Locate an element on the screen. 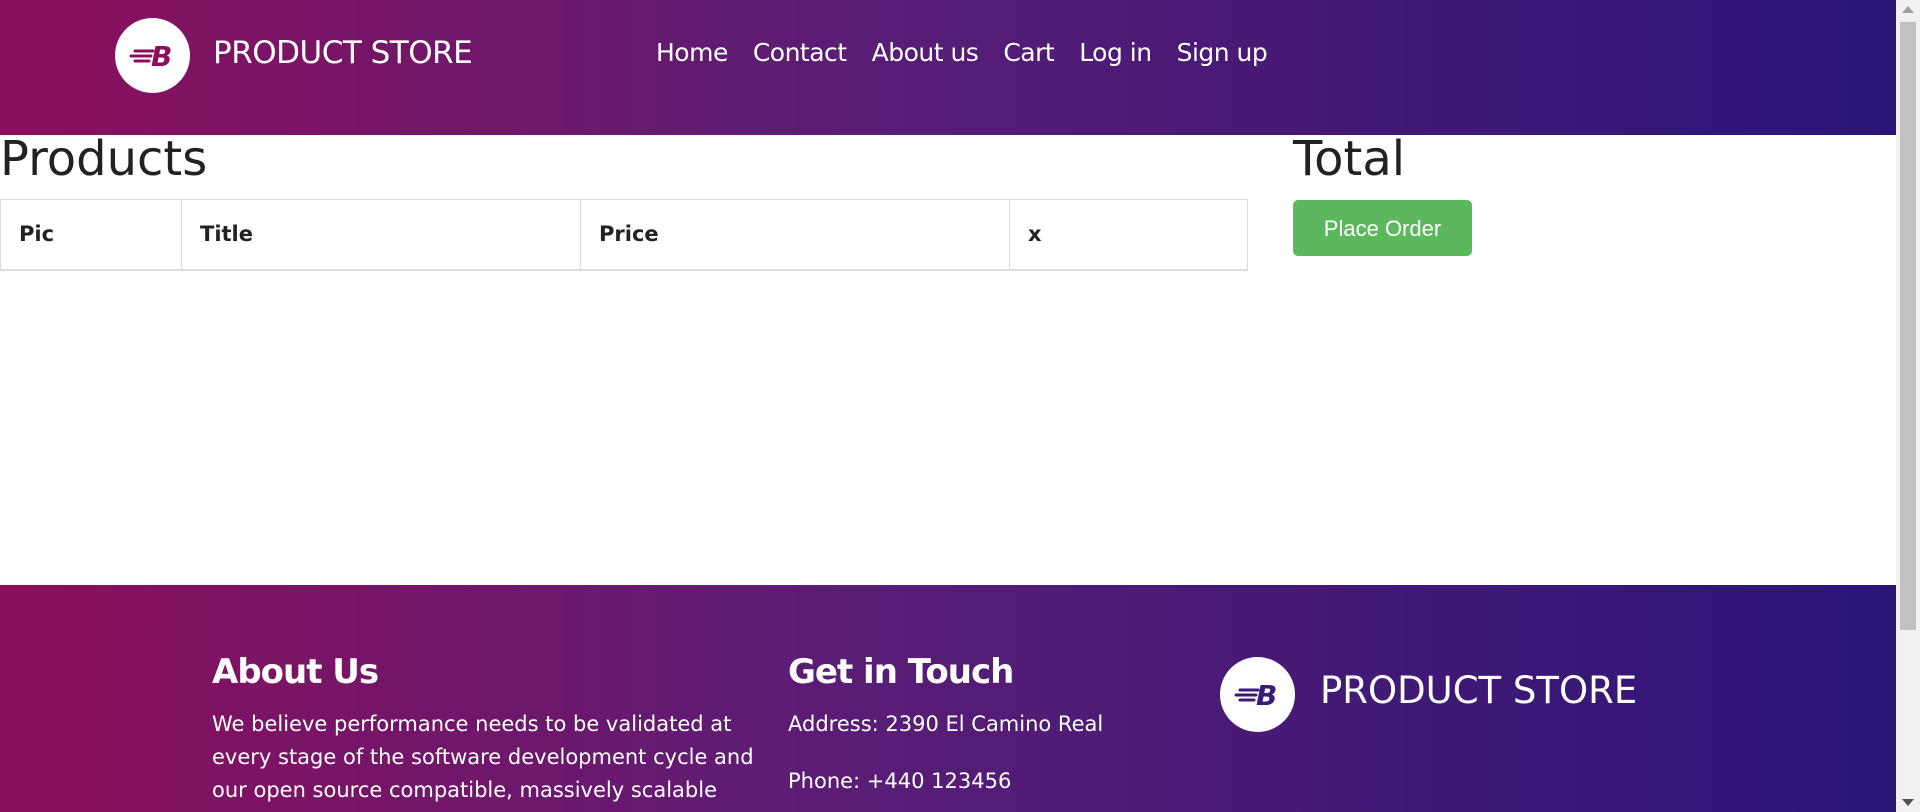 The width and height of the screenshot is (1920, 812). column-header-title: Title is located at coordinates (381, 234).